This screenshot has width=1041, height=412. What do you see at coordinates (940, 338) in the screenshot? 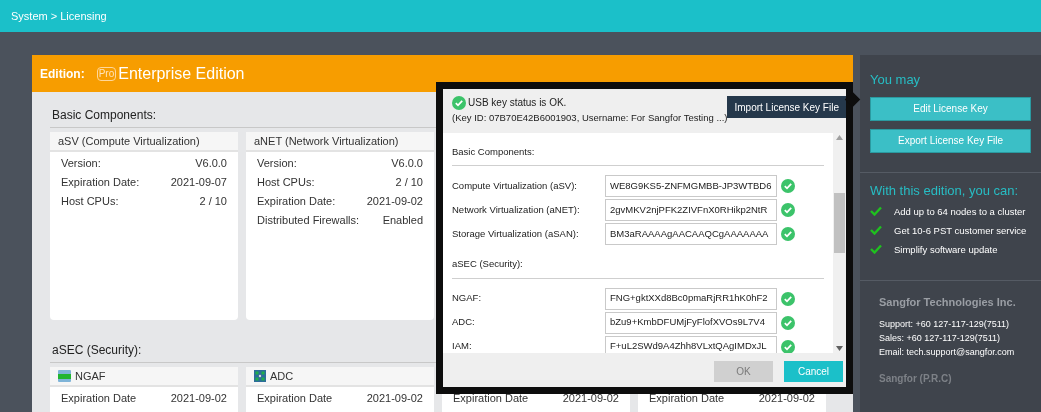
I see `contact-line: Sales: +60 127-117-129(7511)` at bounding box center [940, 338].